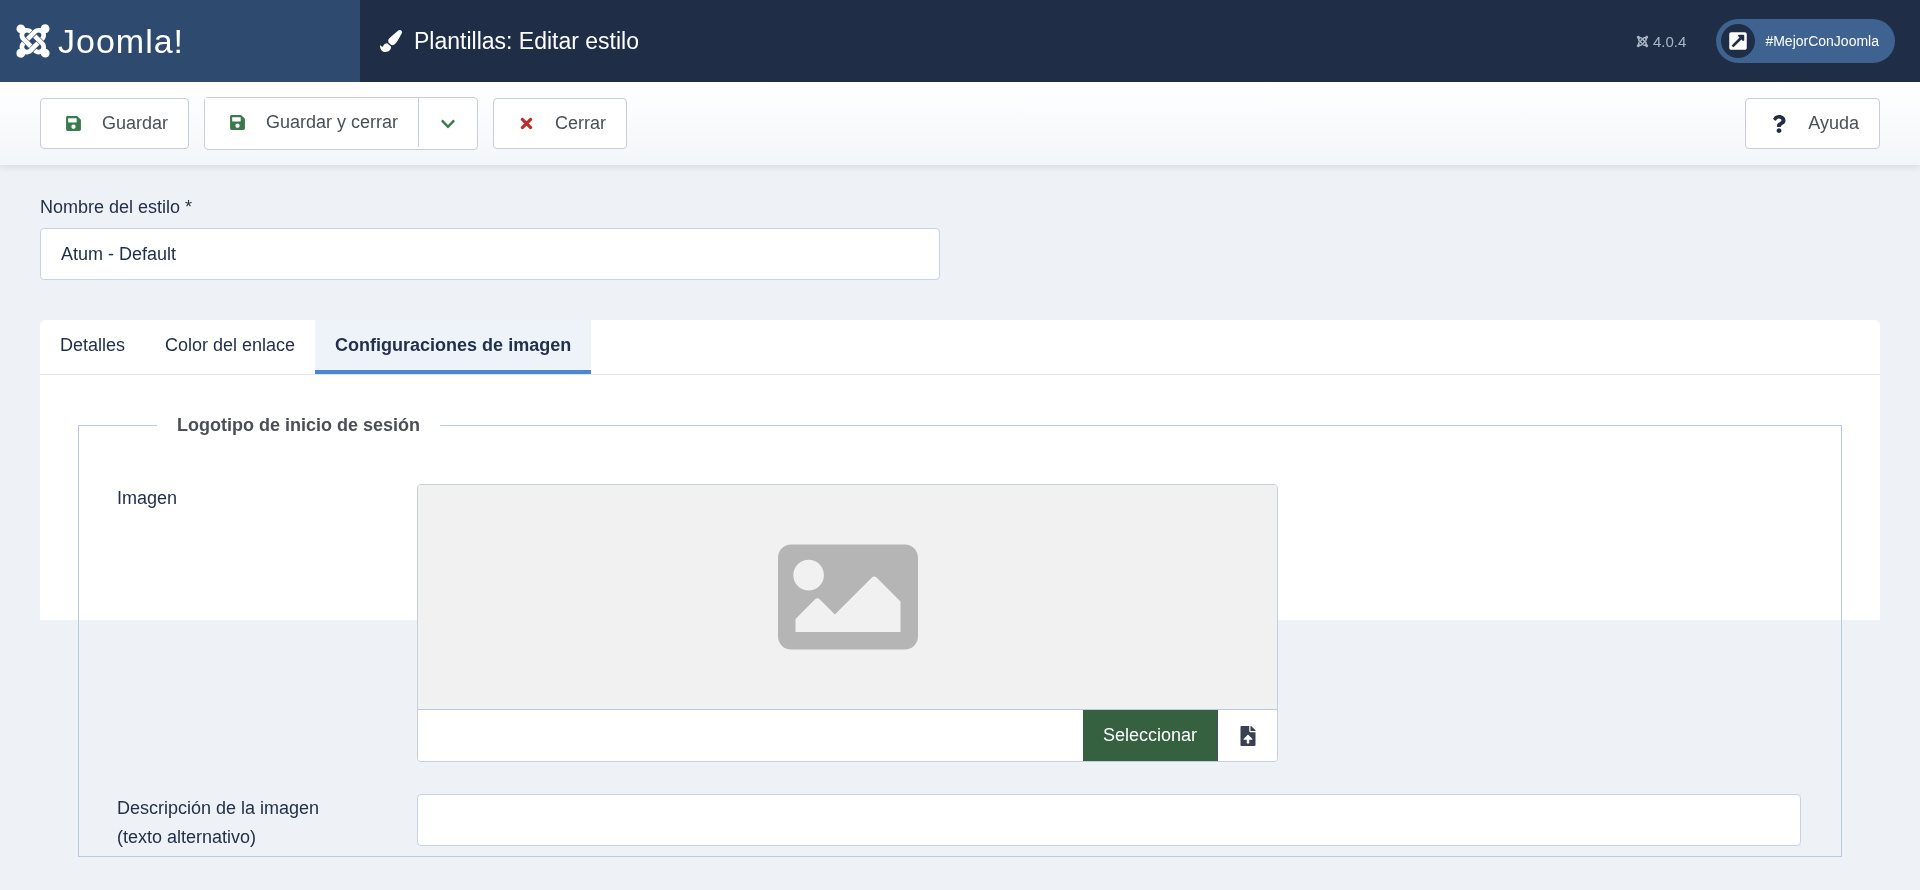  I want to click on page-title: Plantillas: Editar estilo, so click(526, 41).